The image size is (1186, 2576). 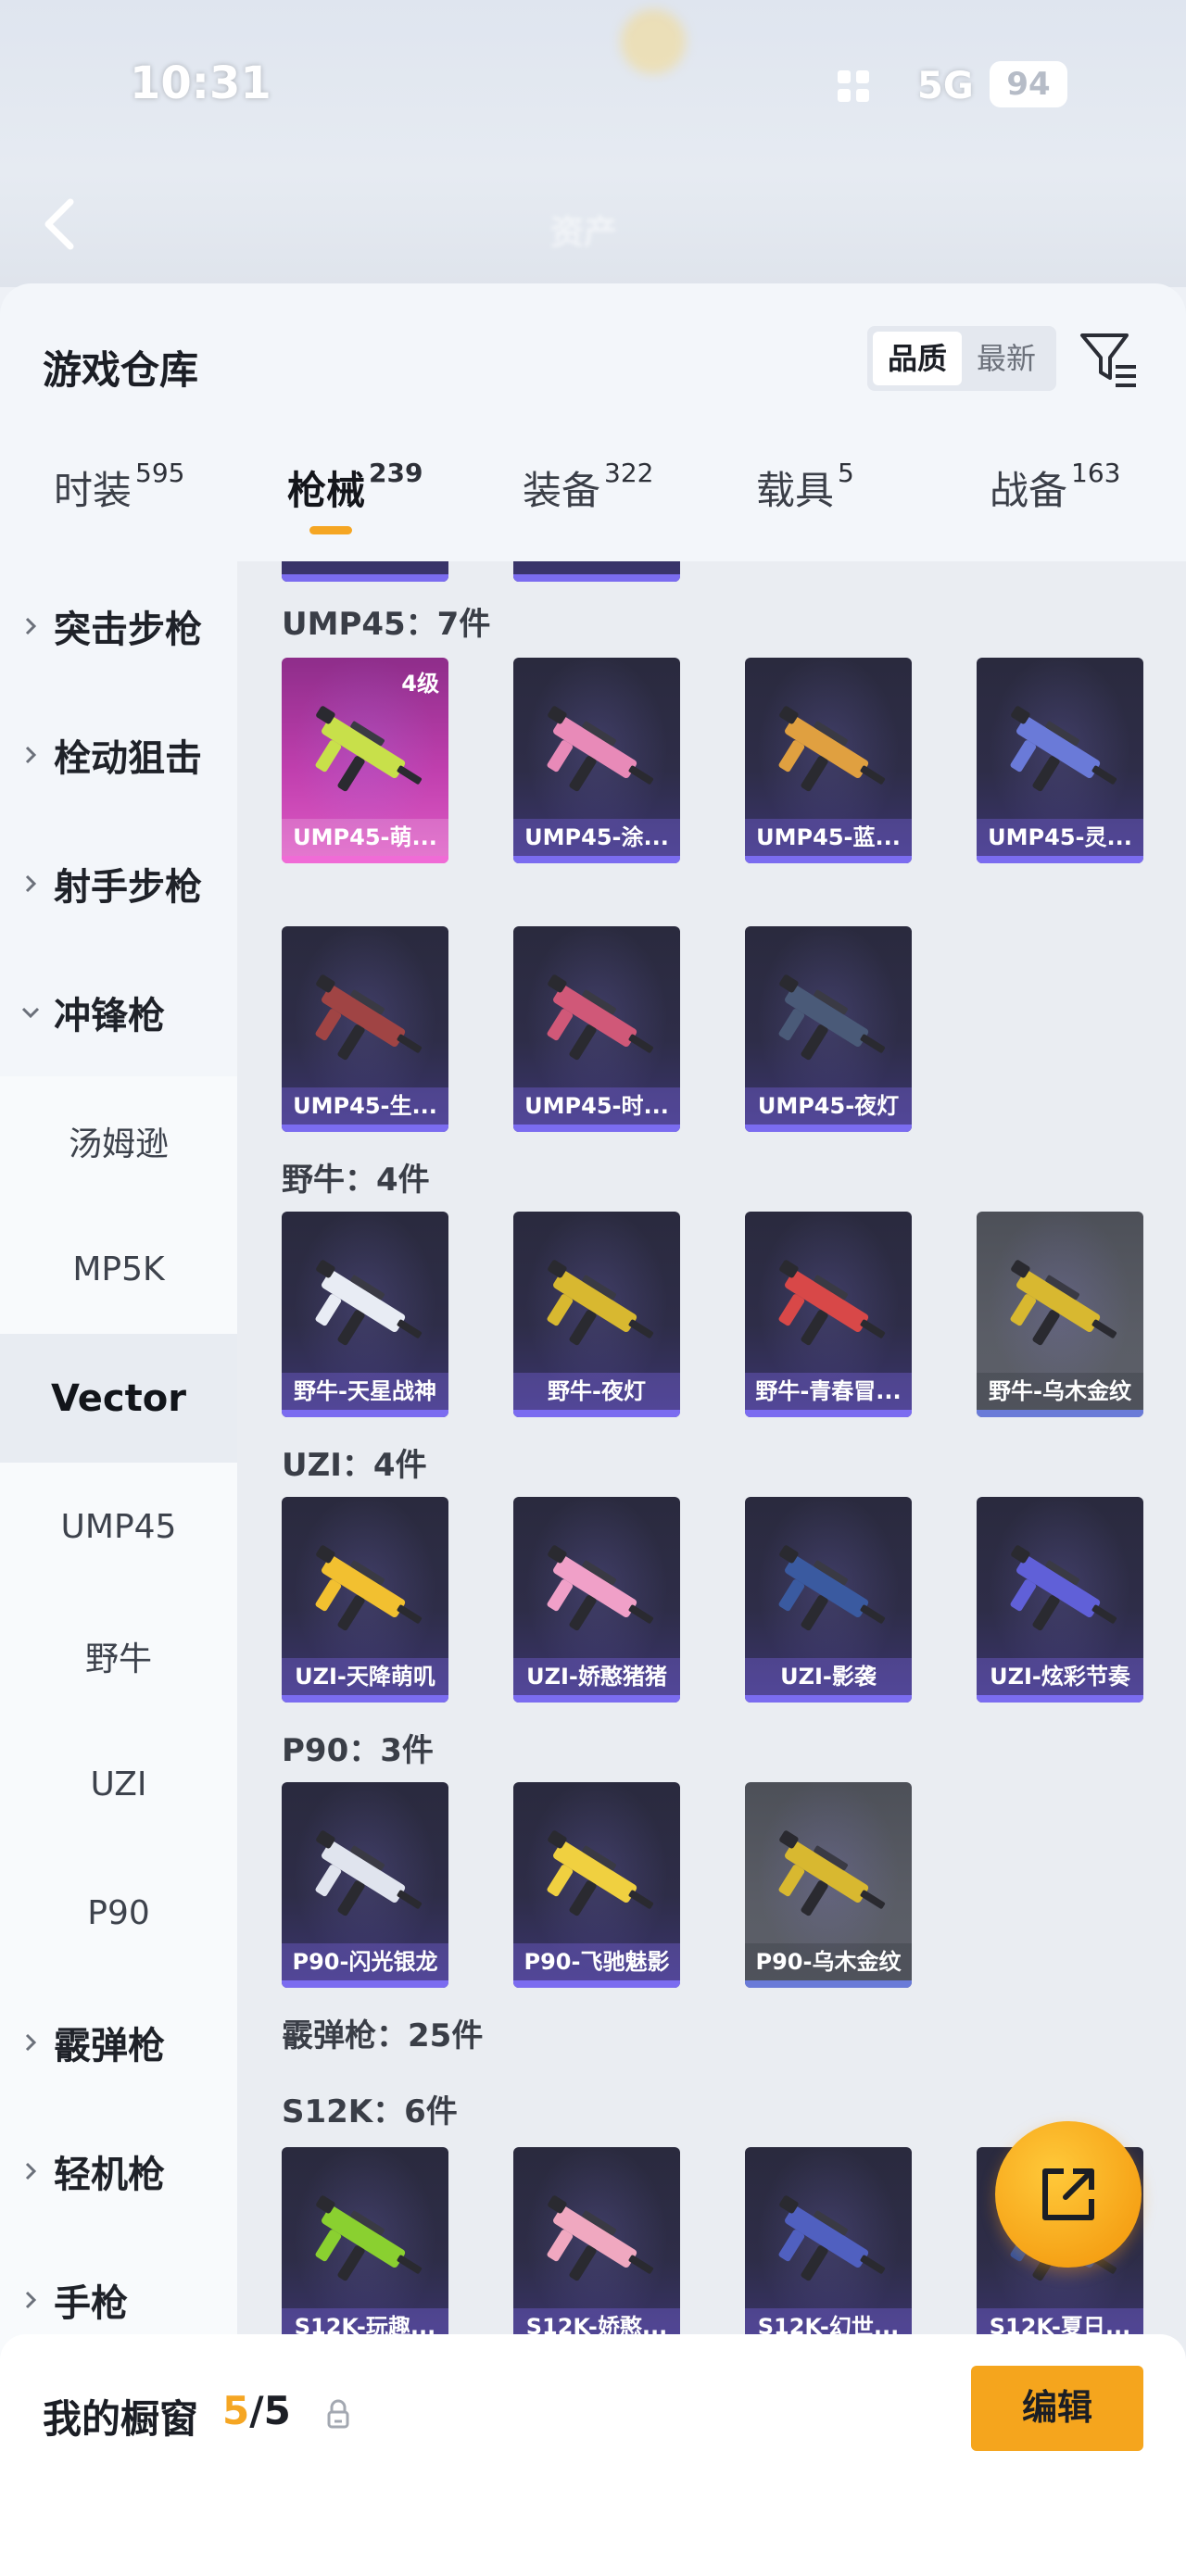 What do you see at coordinates (118, 1140) in the screenshot?
I see `sidebar-subitem-thompson: 汤姆逊` at bounding box center [118, 1140].